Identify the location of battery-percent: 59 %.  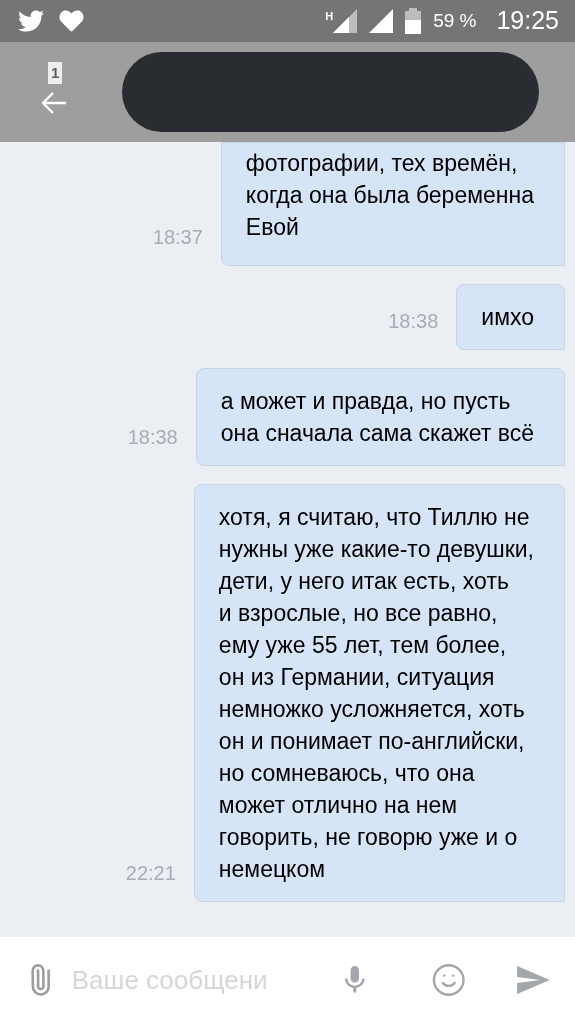
(455, 20).